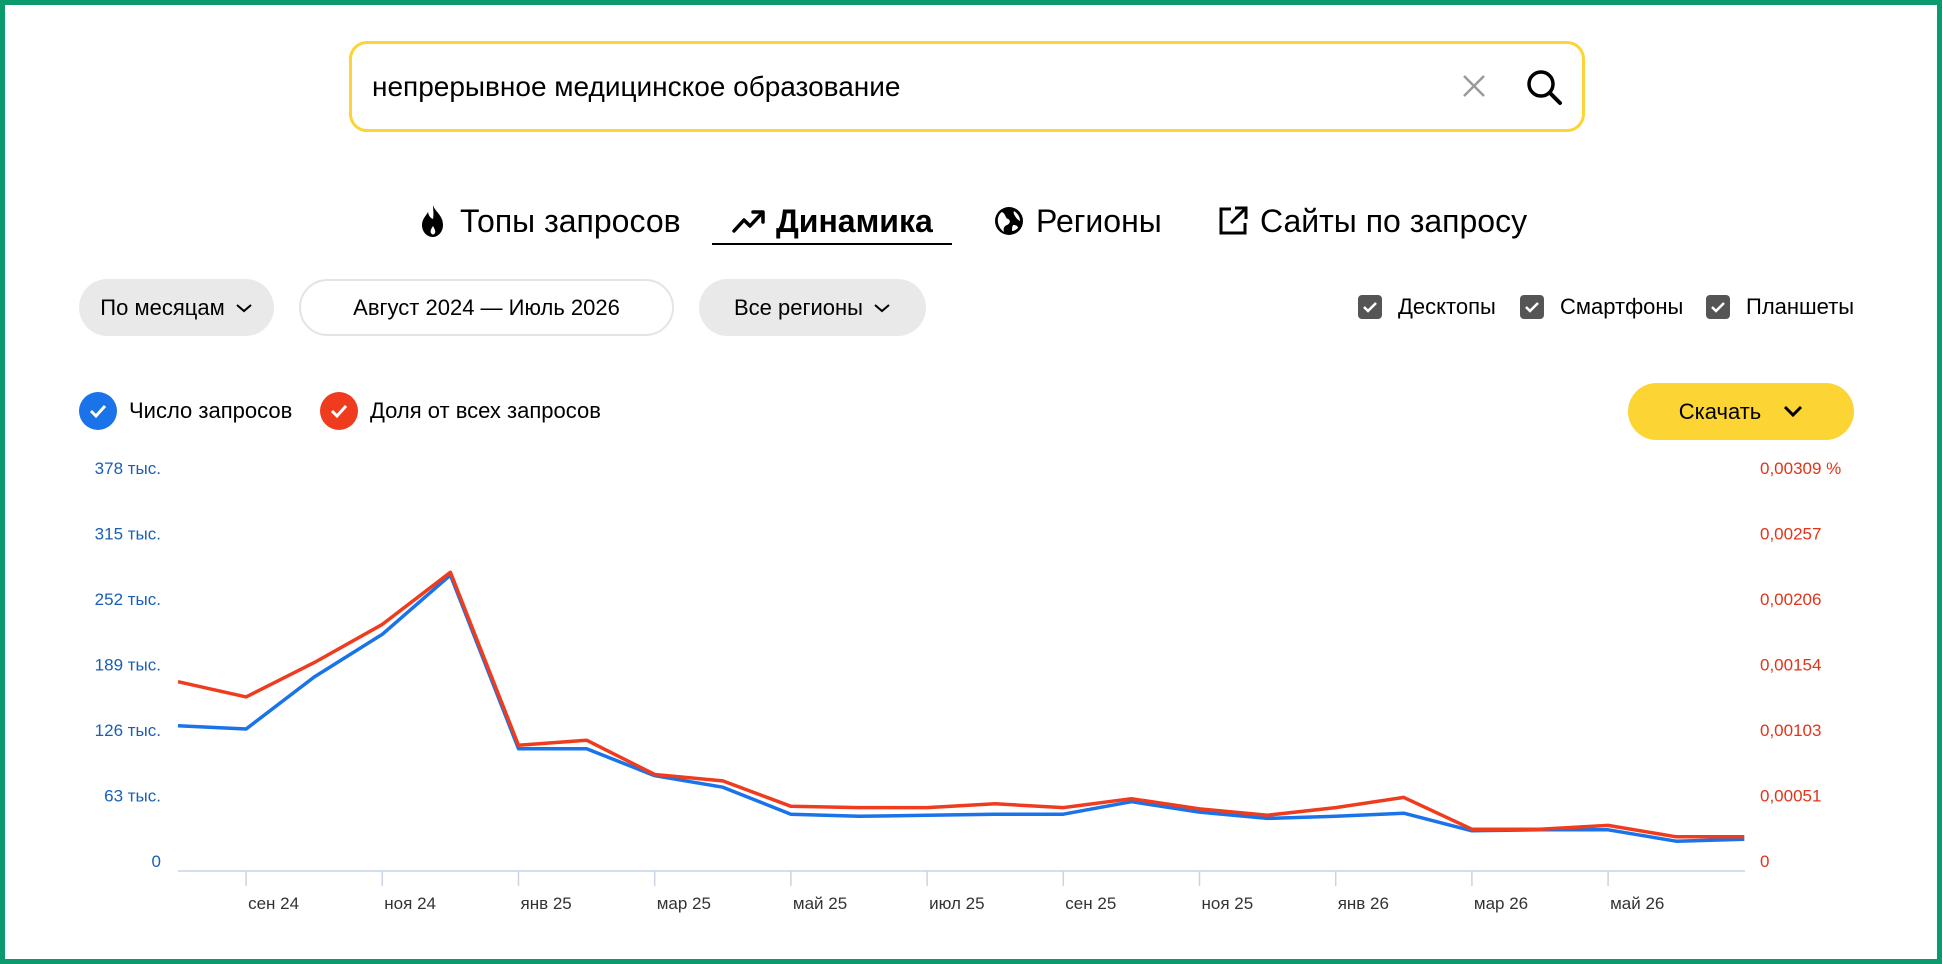  Describe the element at coordinates (1622, 306) in the screenshot. I see `checkbox-label: Смартфоны` at that location.